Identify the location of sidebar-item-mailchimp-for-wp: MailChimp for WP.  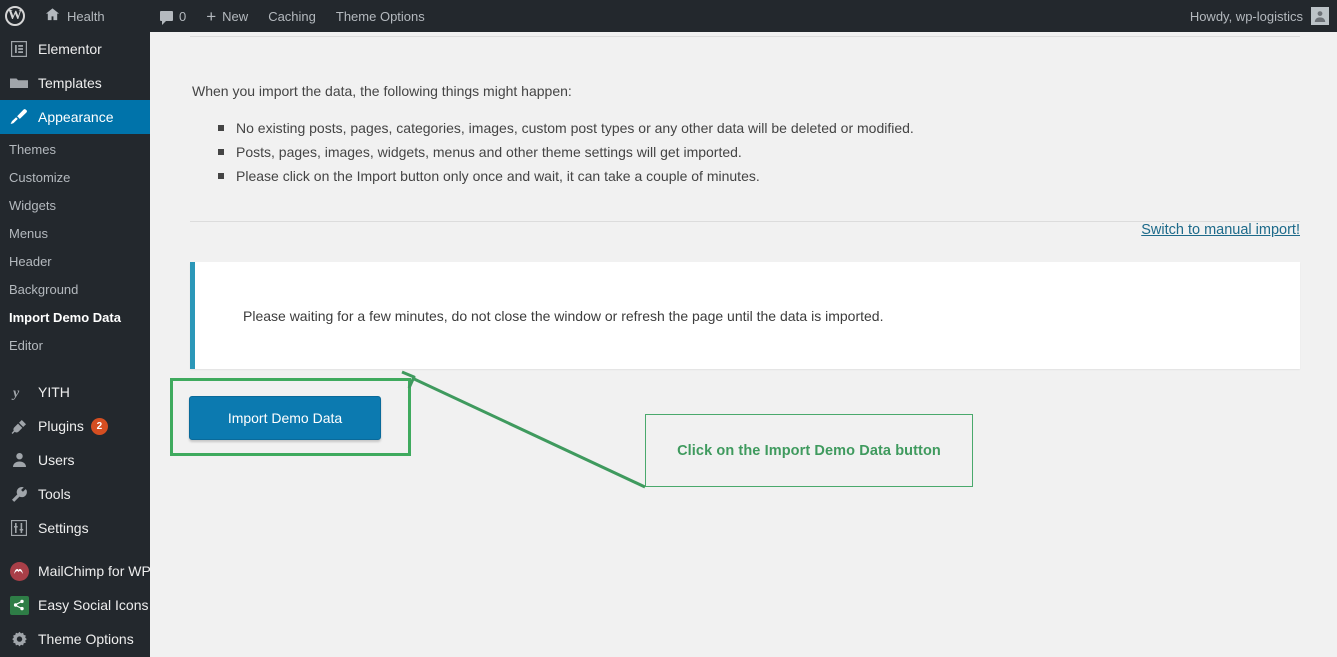
(75, 571).